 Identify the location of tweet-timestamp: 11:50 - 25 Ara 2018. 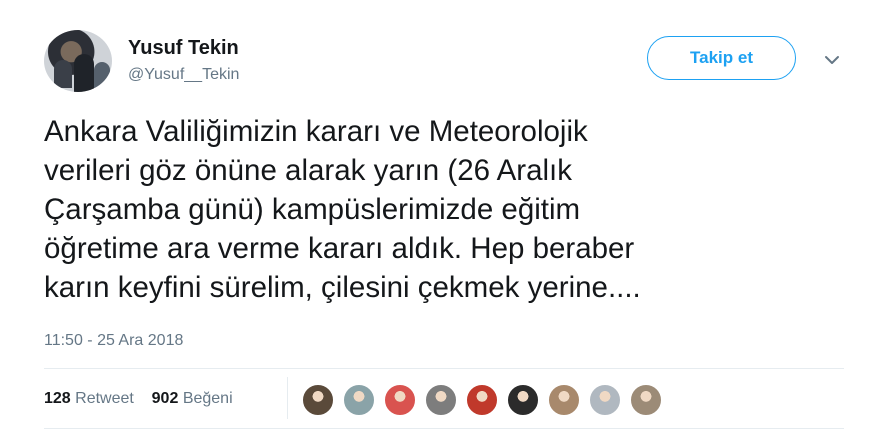
(113, 341).